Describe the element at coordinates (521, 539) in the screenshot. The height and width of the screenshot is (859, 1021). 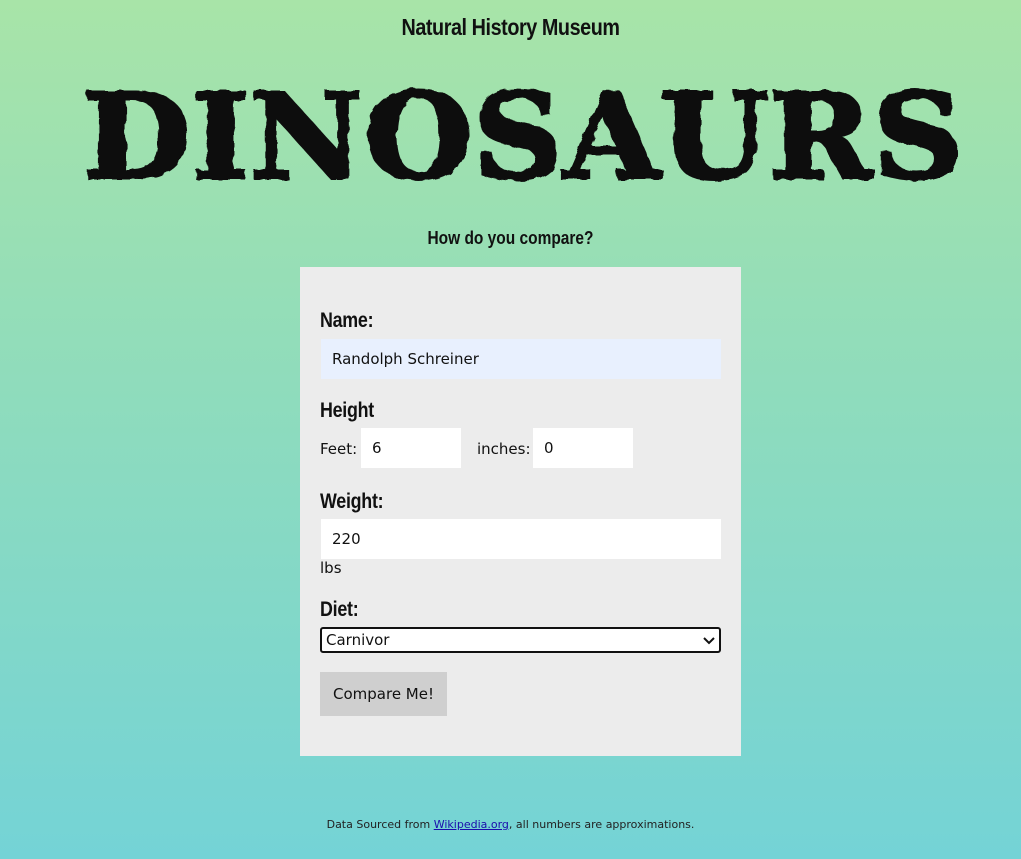
I see `weight-input` at that location.